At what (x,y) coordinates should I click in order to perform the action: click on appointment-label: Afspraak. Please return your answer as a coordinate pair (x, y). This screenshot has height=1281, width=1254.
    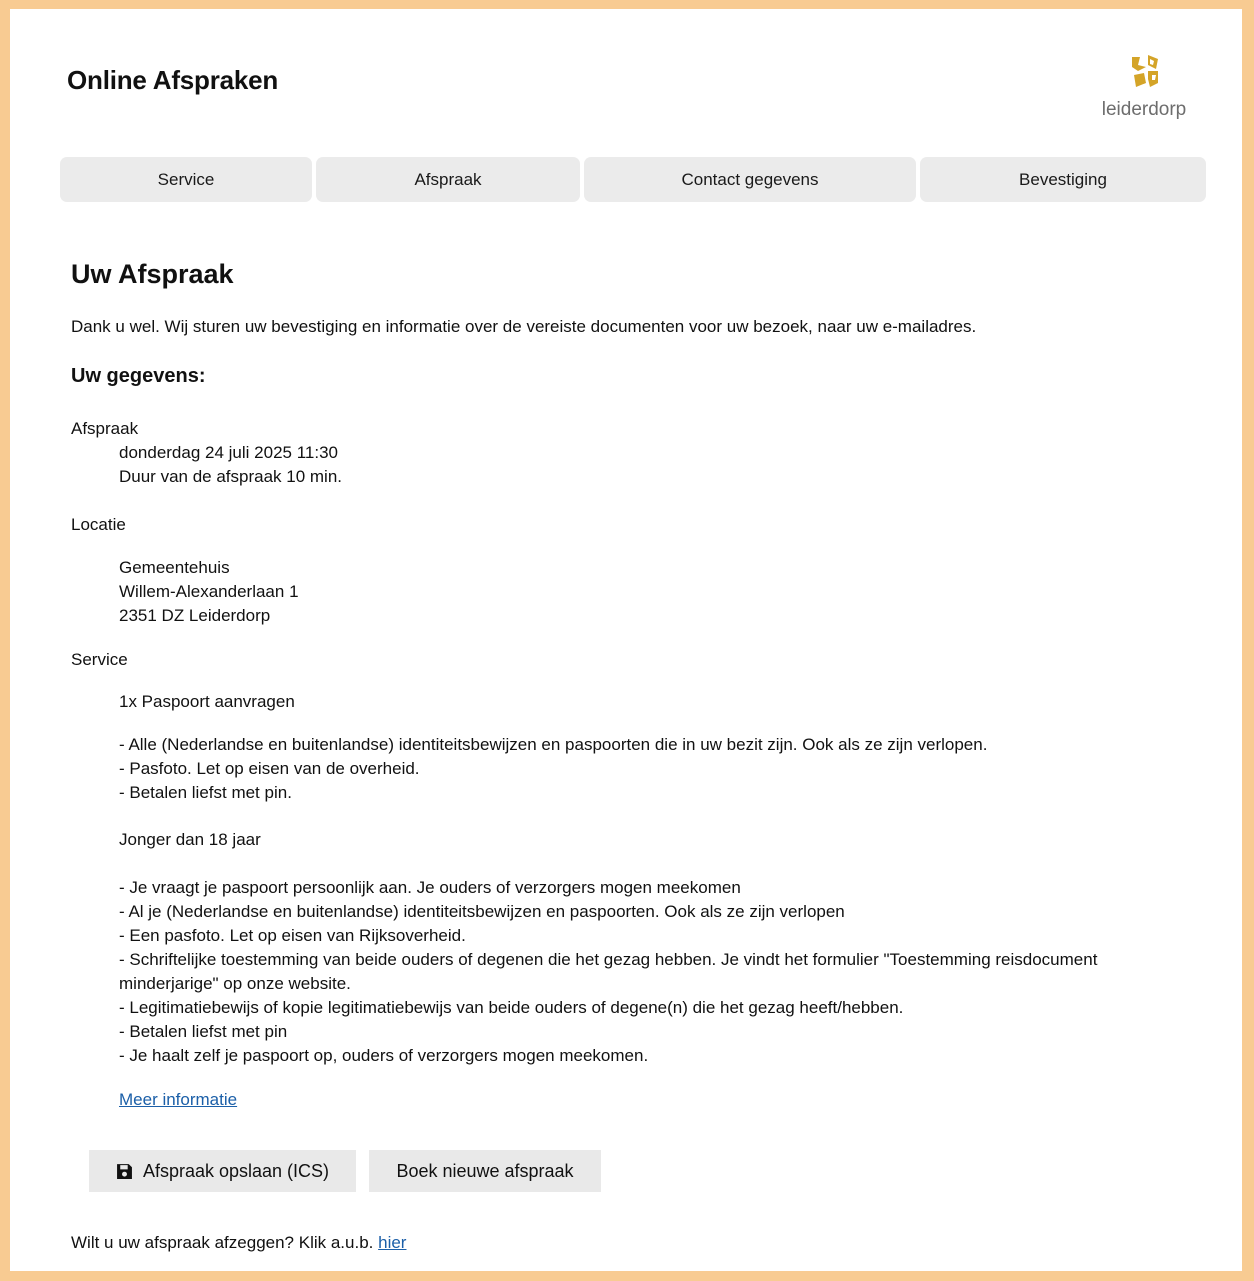
    Looking at the image, I should click on (105, 428).